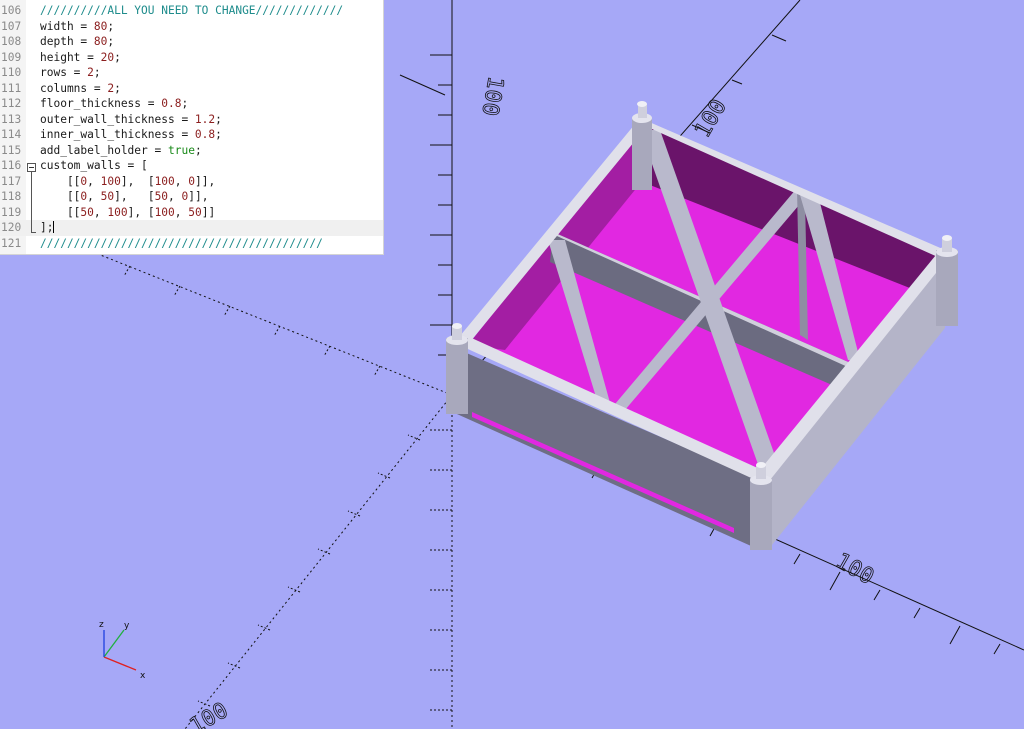 The width and height of the screenshot is (1024, 729). I want to click on gizmo-y-axis, so click(114, 643).